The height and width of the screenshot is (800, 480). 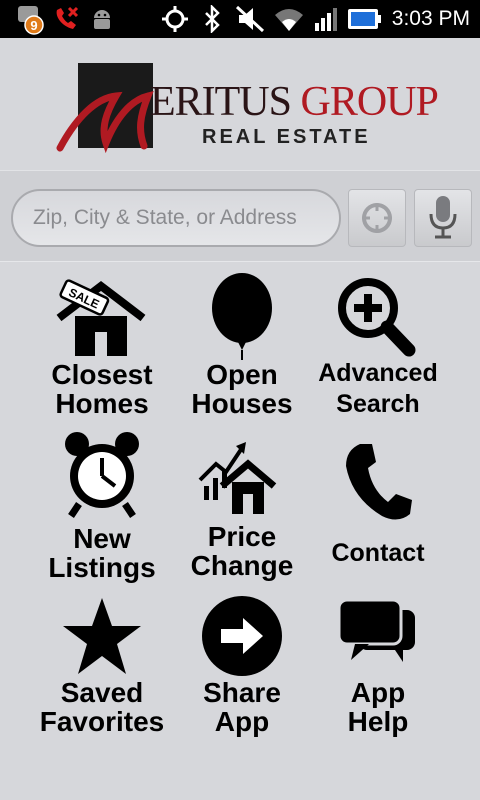 What do you see at coordinates (242, 551) in the screenshot?
I see `menu-label: Price Change` at bounding box center [242, 551].